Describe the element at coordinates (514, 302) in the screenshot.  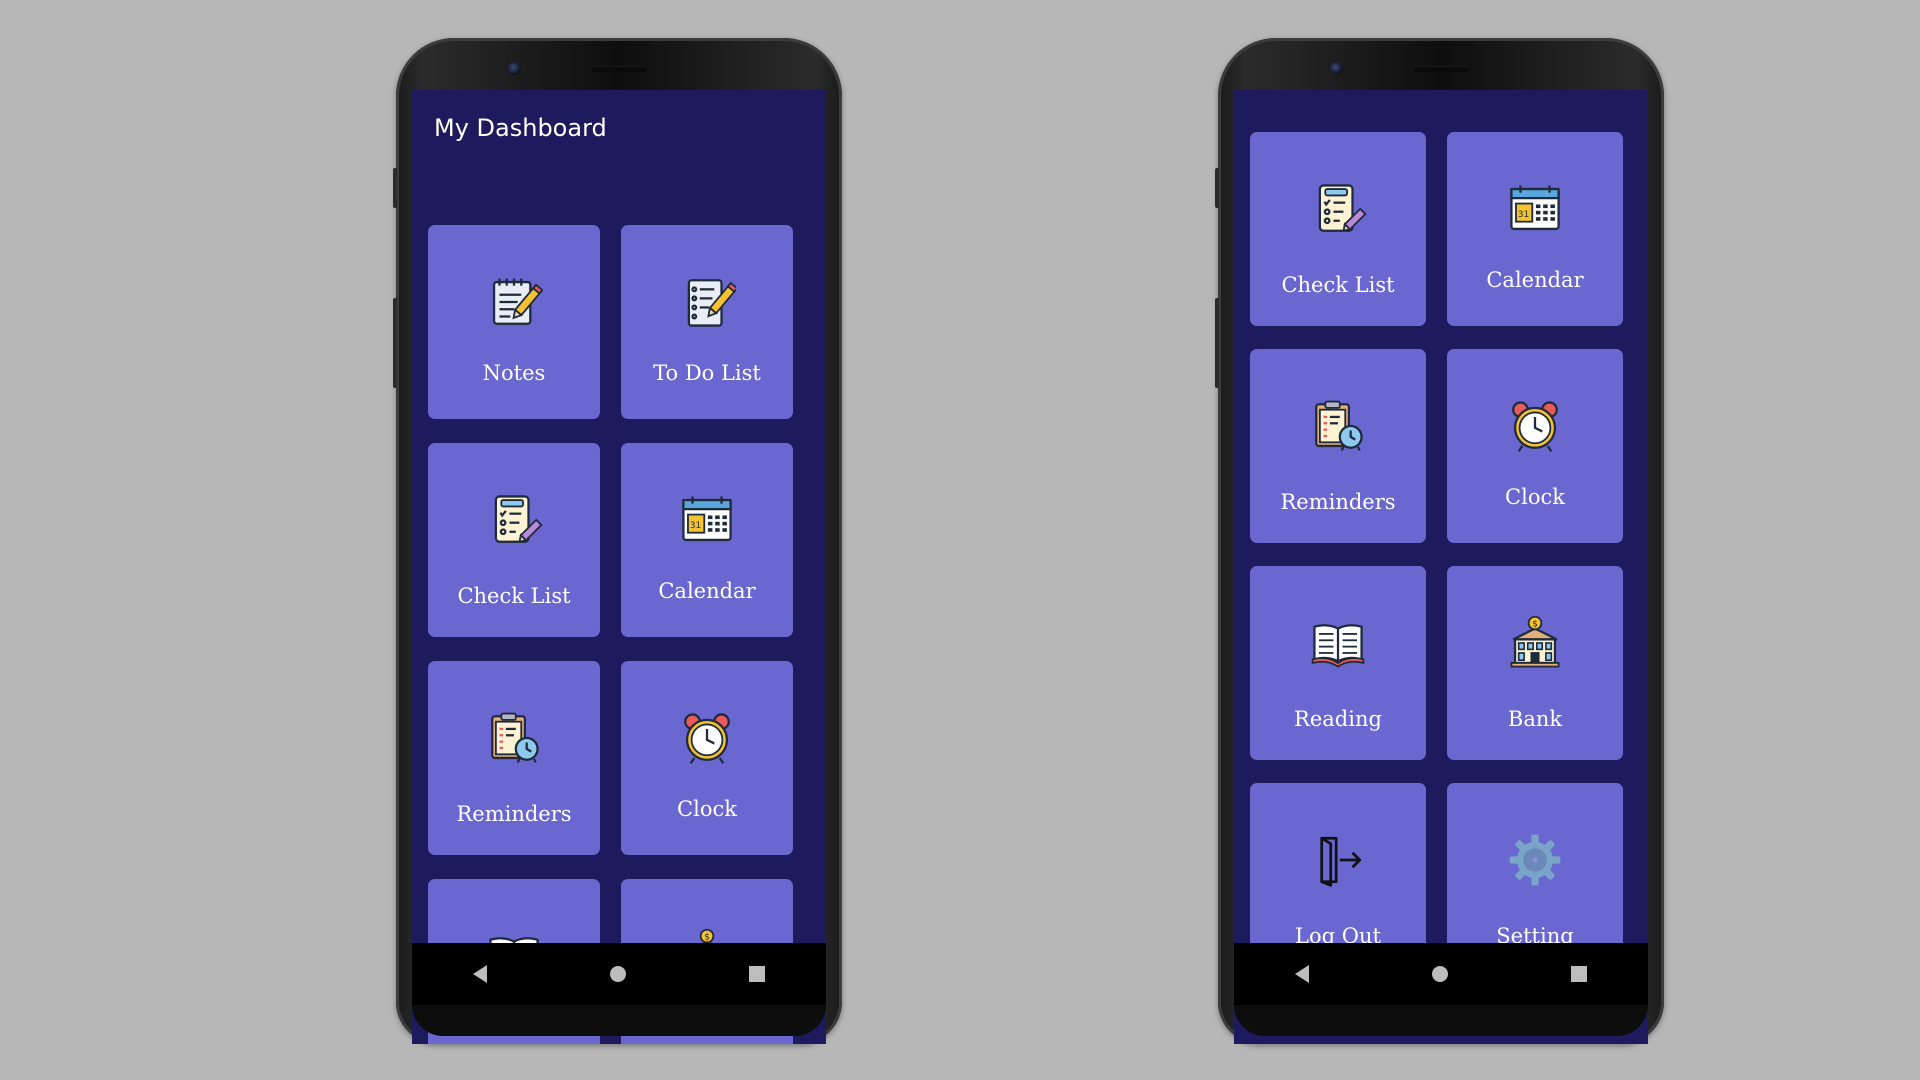
I see `notes-icon` at that location.